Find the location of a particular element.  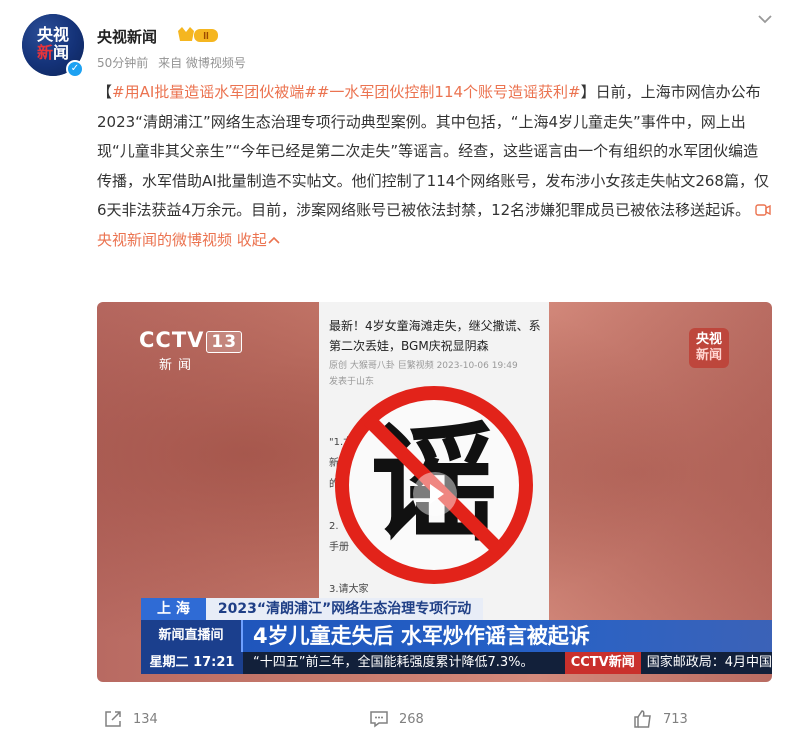

lower-location: 上 海 is located at coordinates (173, 609).